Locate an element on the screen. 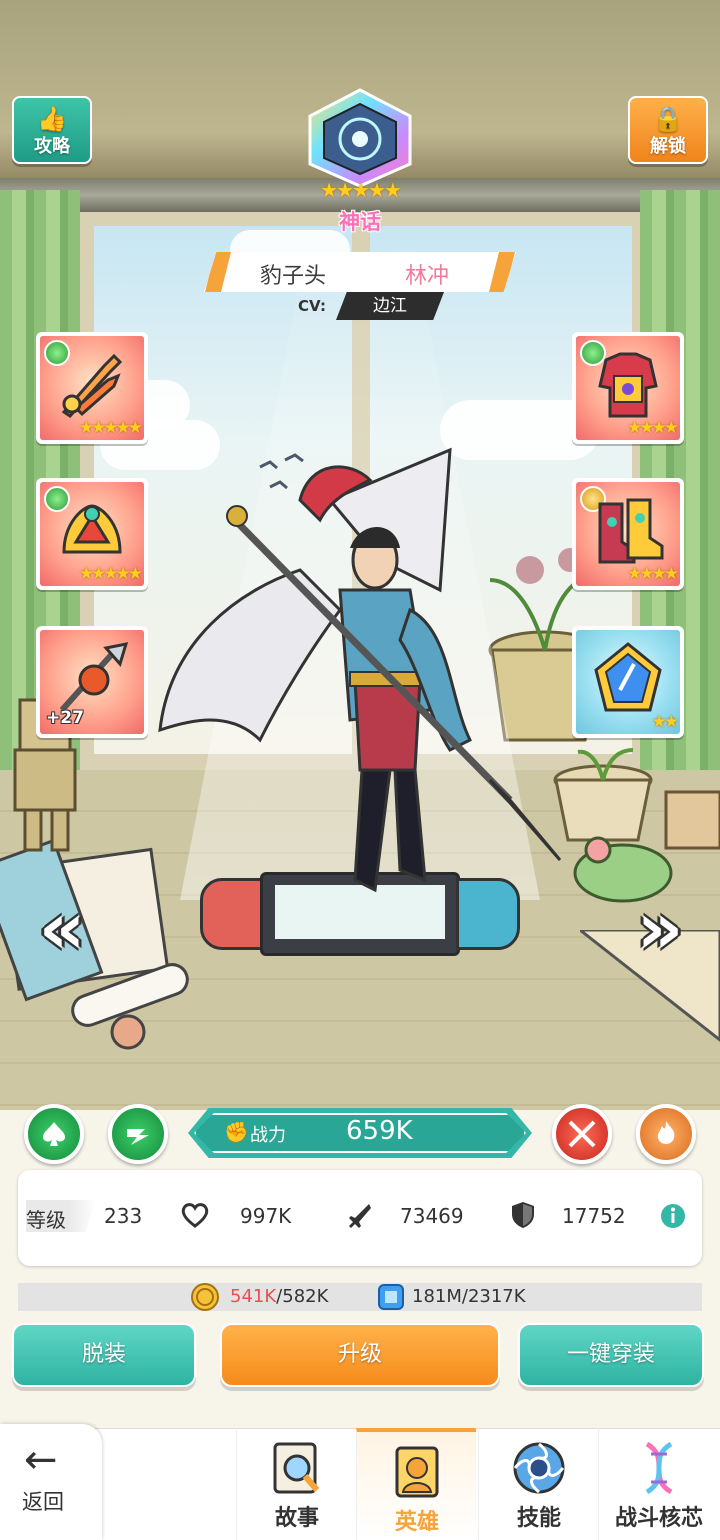 The width and height of the screenshot is (720, 1540). battle-core-icon is located at coordinates (659, 1468).